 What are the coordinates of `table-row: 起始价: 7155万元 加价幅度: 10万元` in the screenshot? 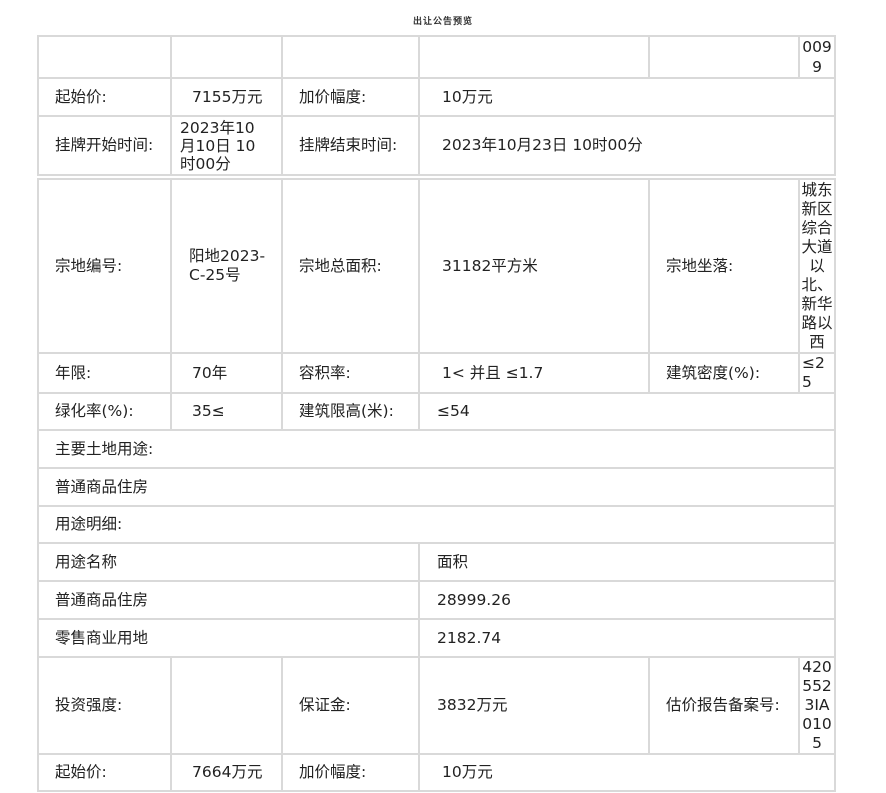 It's located at (436, 97).